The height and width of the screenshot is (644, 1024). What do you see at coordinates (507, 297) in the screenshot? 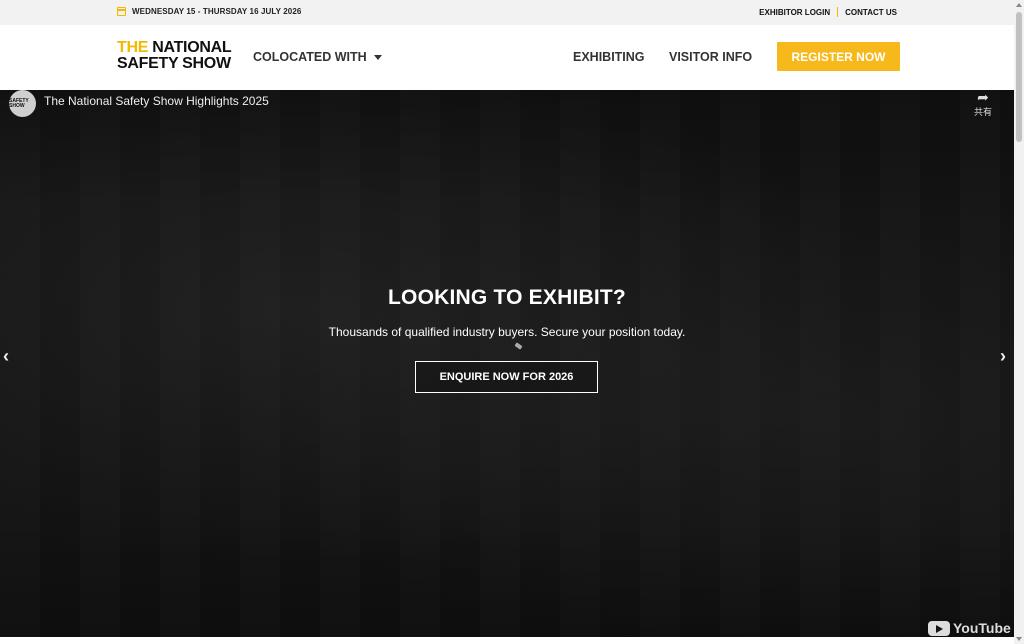
I see `hero-title: LOOKING TO EXHIBIT?` at bounding box center [507, 297].